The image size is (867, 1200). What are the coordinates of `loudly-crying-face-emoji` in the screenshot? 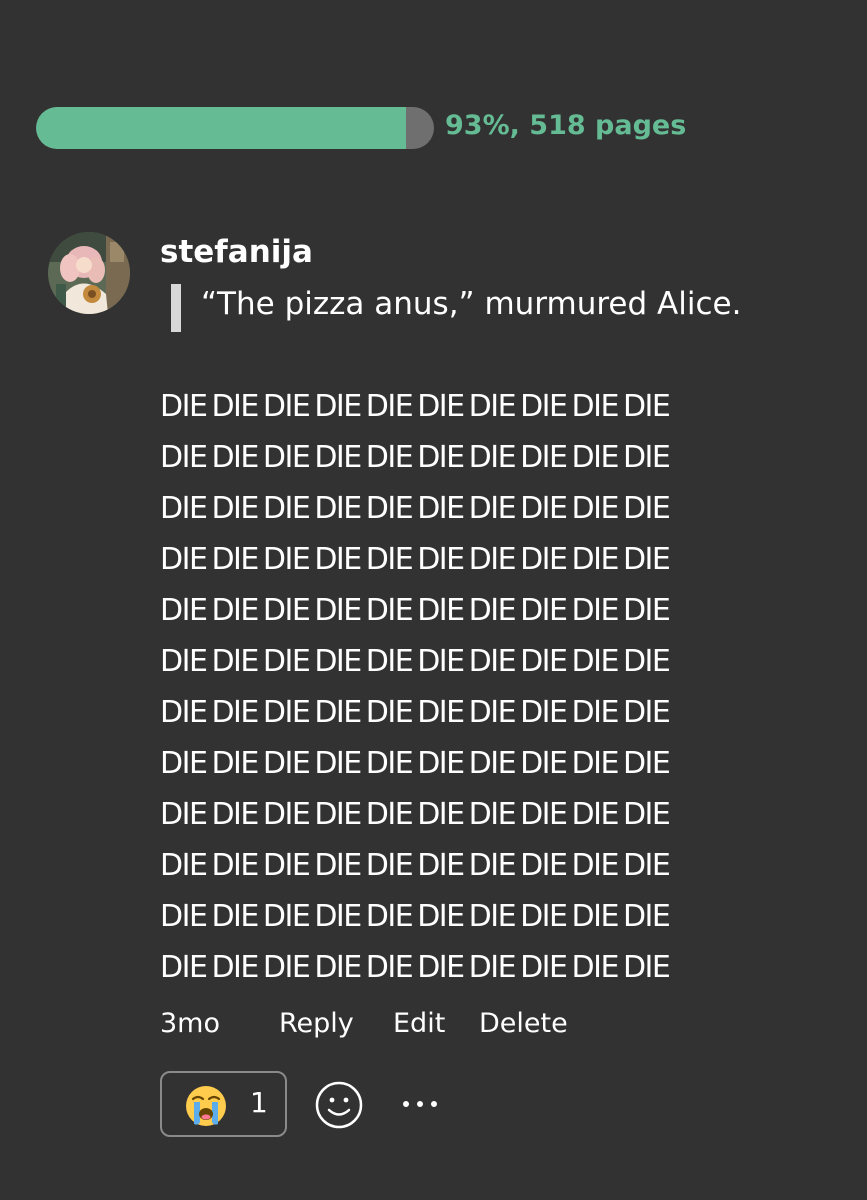 It's located at (206, 1106).